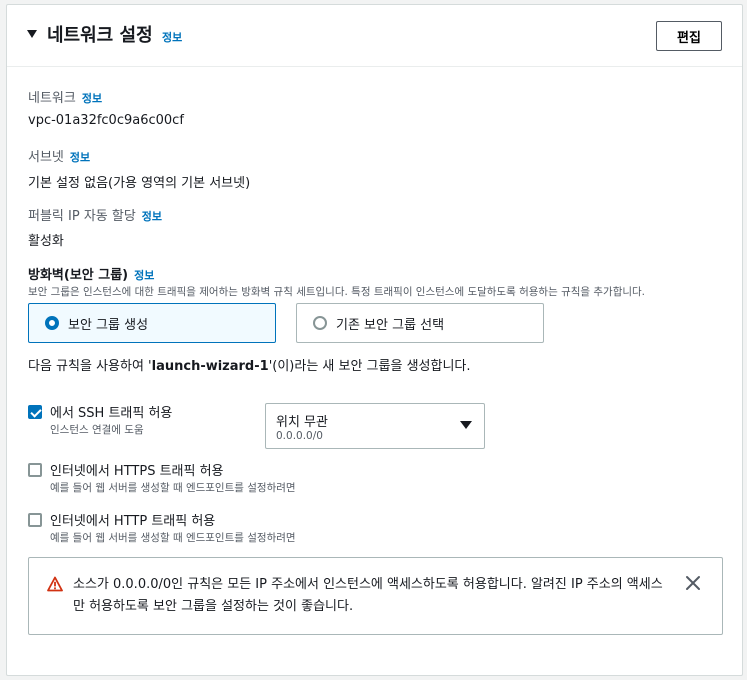  What do you see at coordinates (173, 538) in the screenshot?
I see `http-description: 예를 들어 웹 서버를 생성할 때 엔드포인트를 설정하려면` at bounding box center [173, 538].